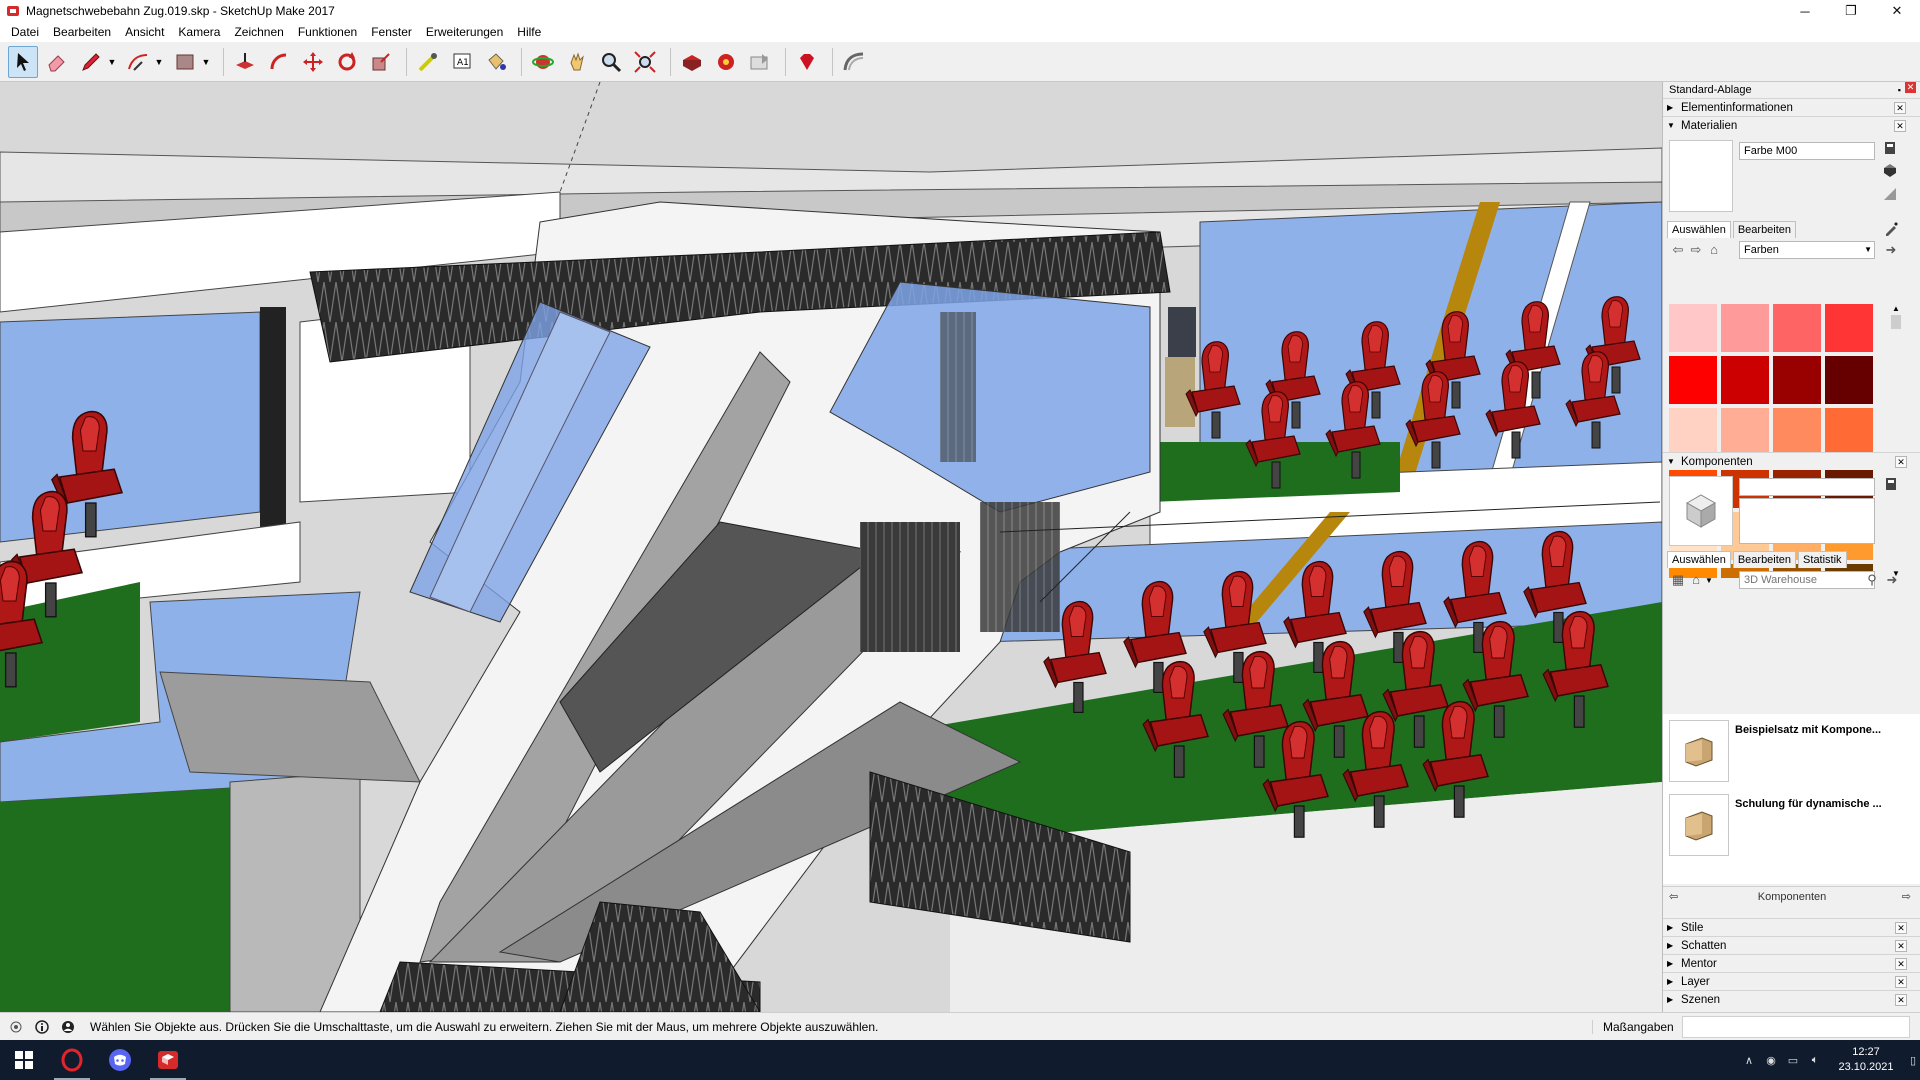 The width and height of the screenshot is (1920, 1080). I want to click on taskbar-discord-button, so click(120, 1060).